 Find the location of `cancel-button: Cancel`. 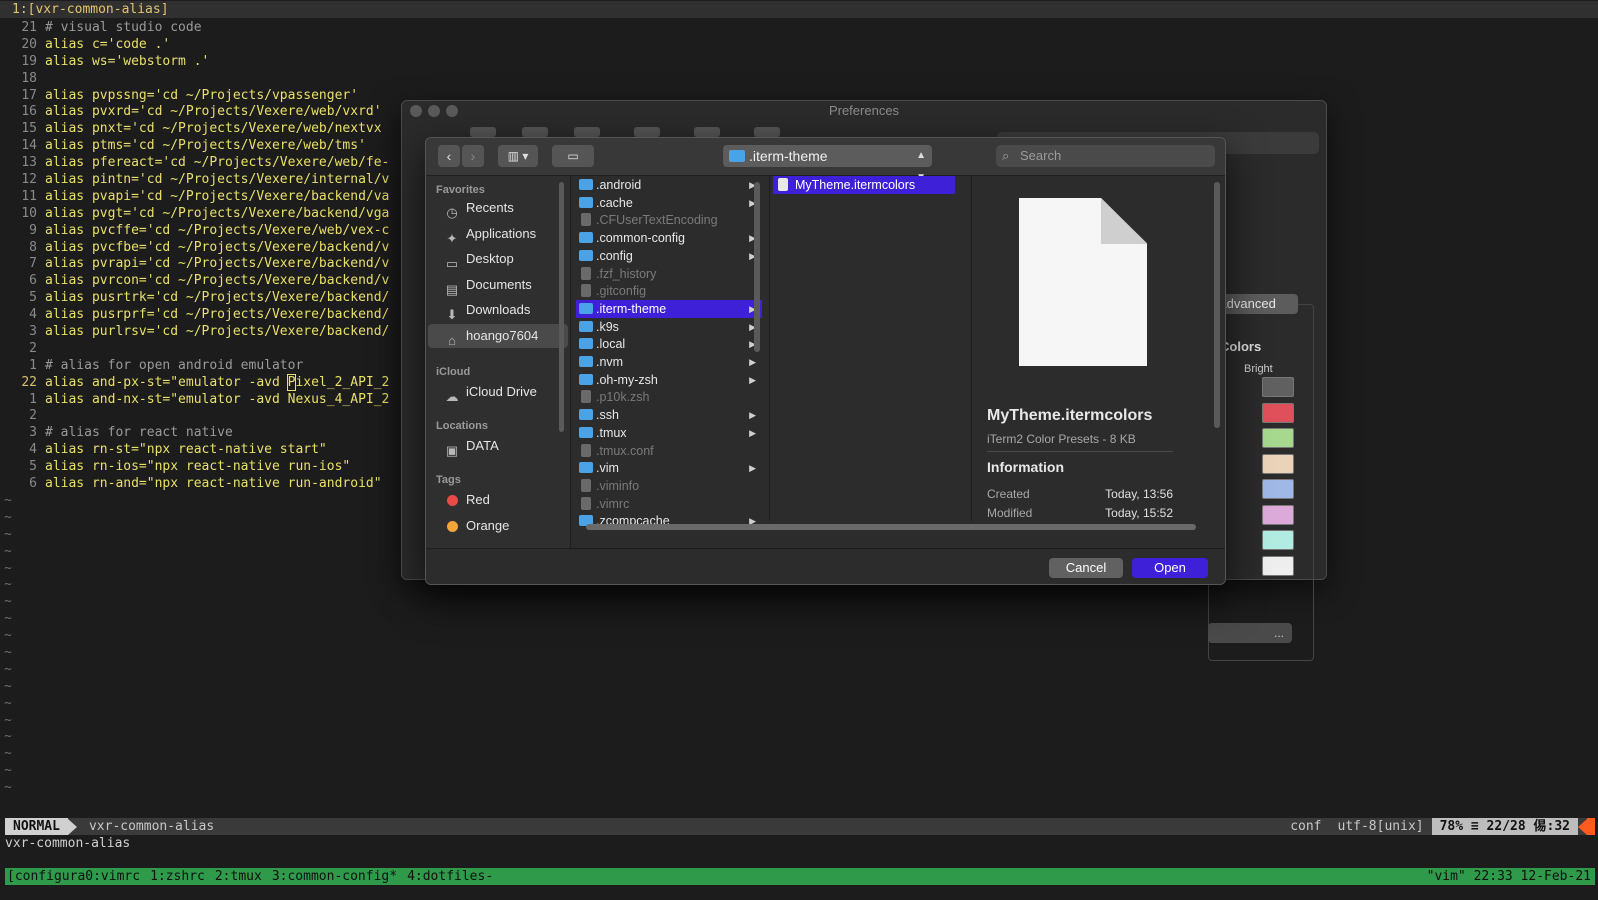

cancel-button: Cancel is located at coordinates (1086, 568).